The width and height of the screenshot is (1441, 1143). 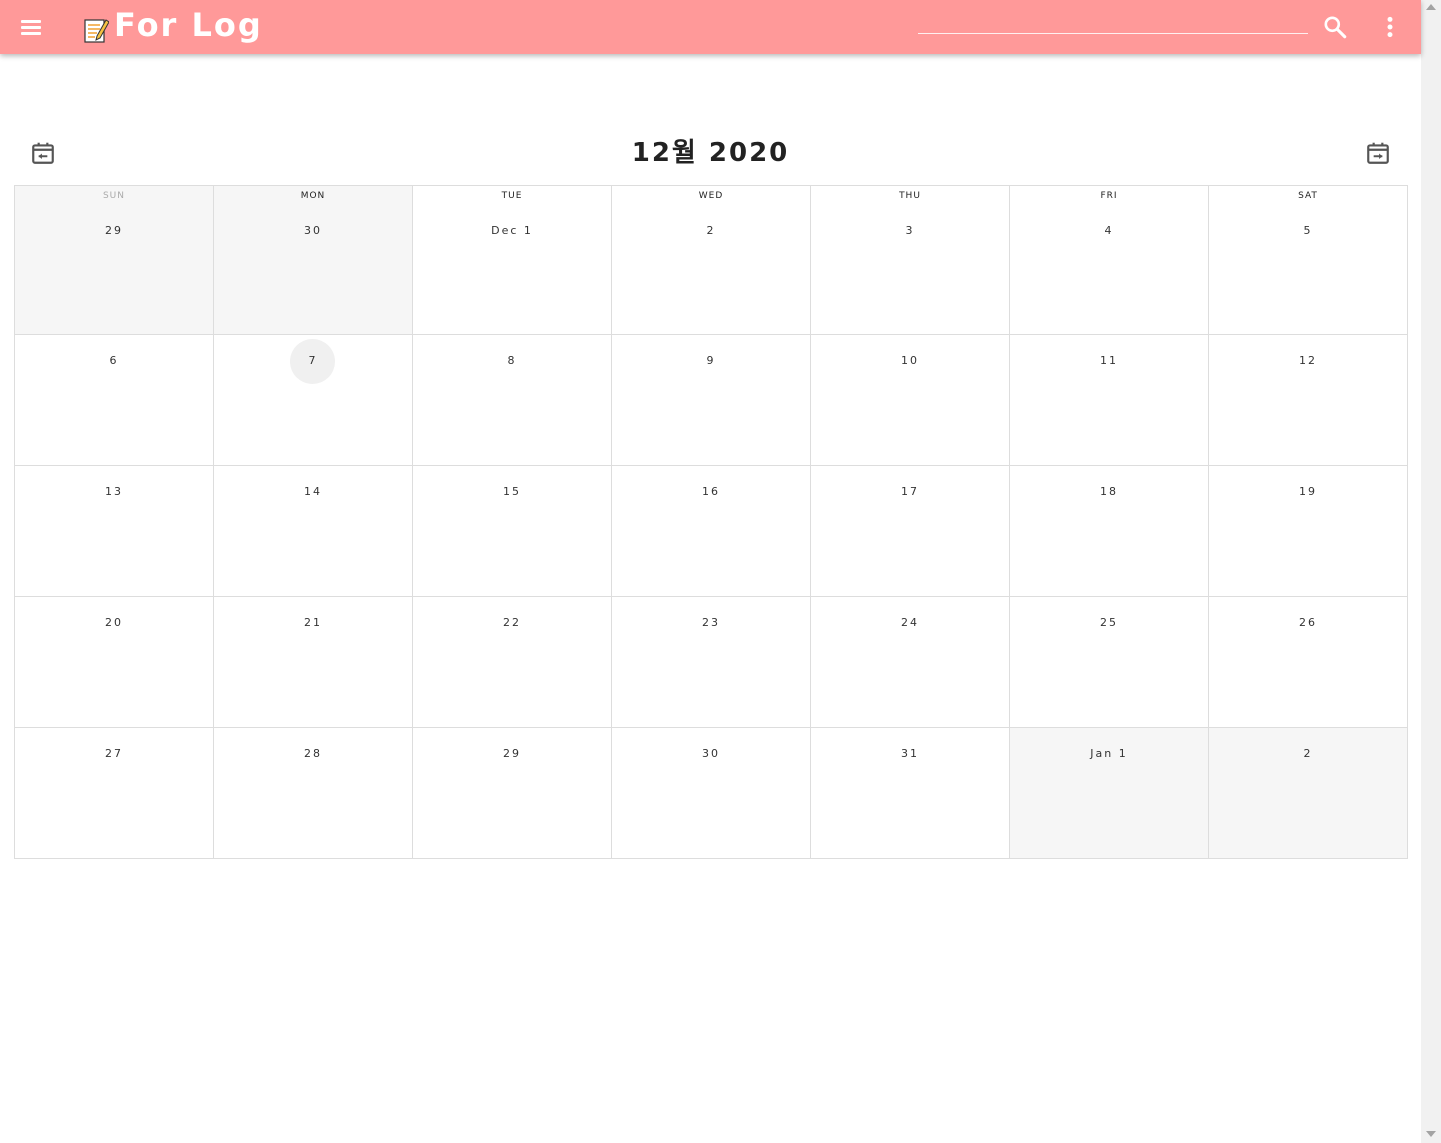 I want to click on day-cell: 15, so click(x=512, y=531).